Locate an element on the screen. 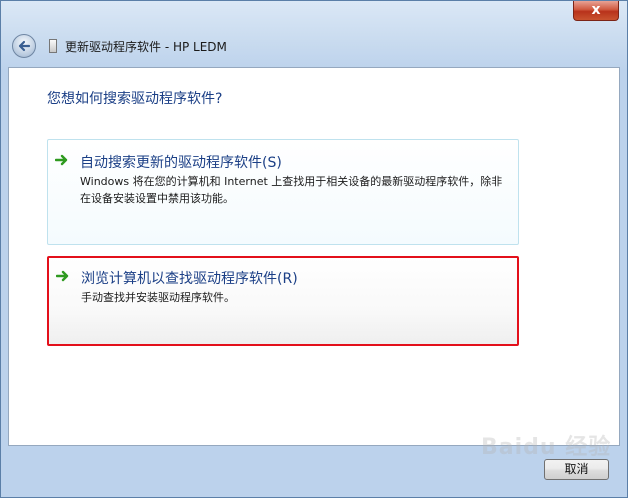  back-button is located at coordinates (24, 46).